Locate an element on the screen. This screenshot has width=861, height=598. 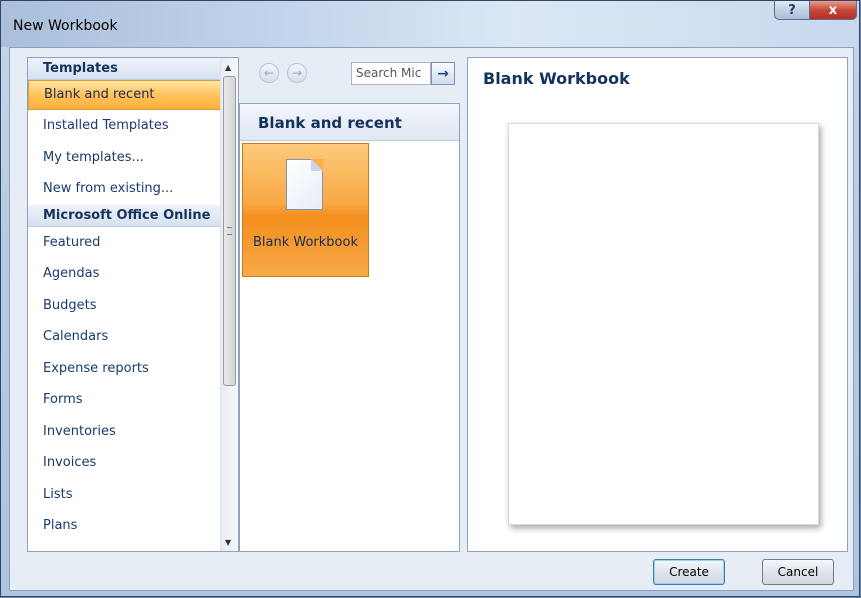
category-item-blank-and-recent: Blank and recent is located at coordinates (124, 95).